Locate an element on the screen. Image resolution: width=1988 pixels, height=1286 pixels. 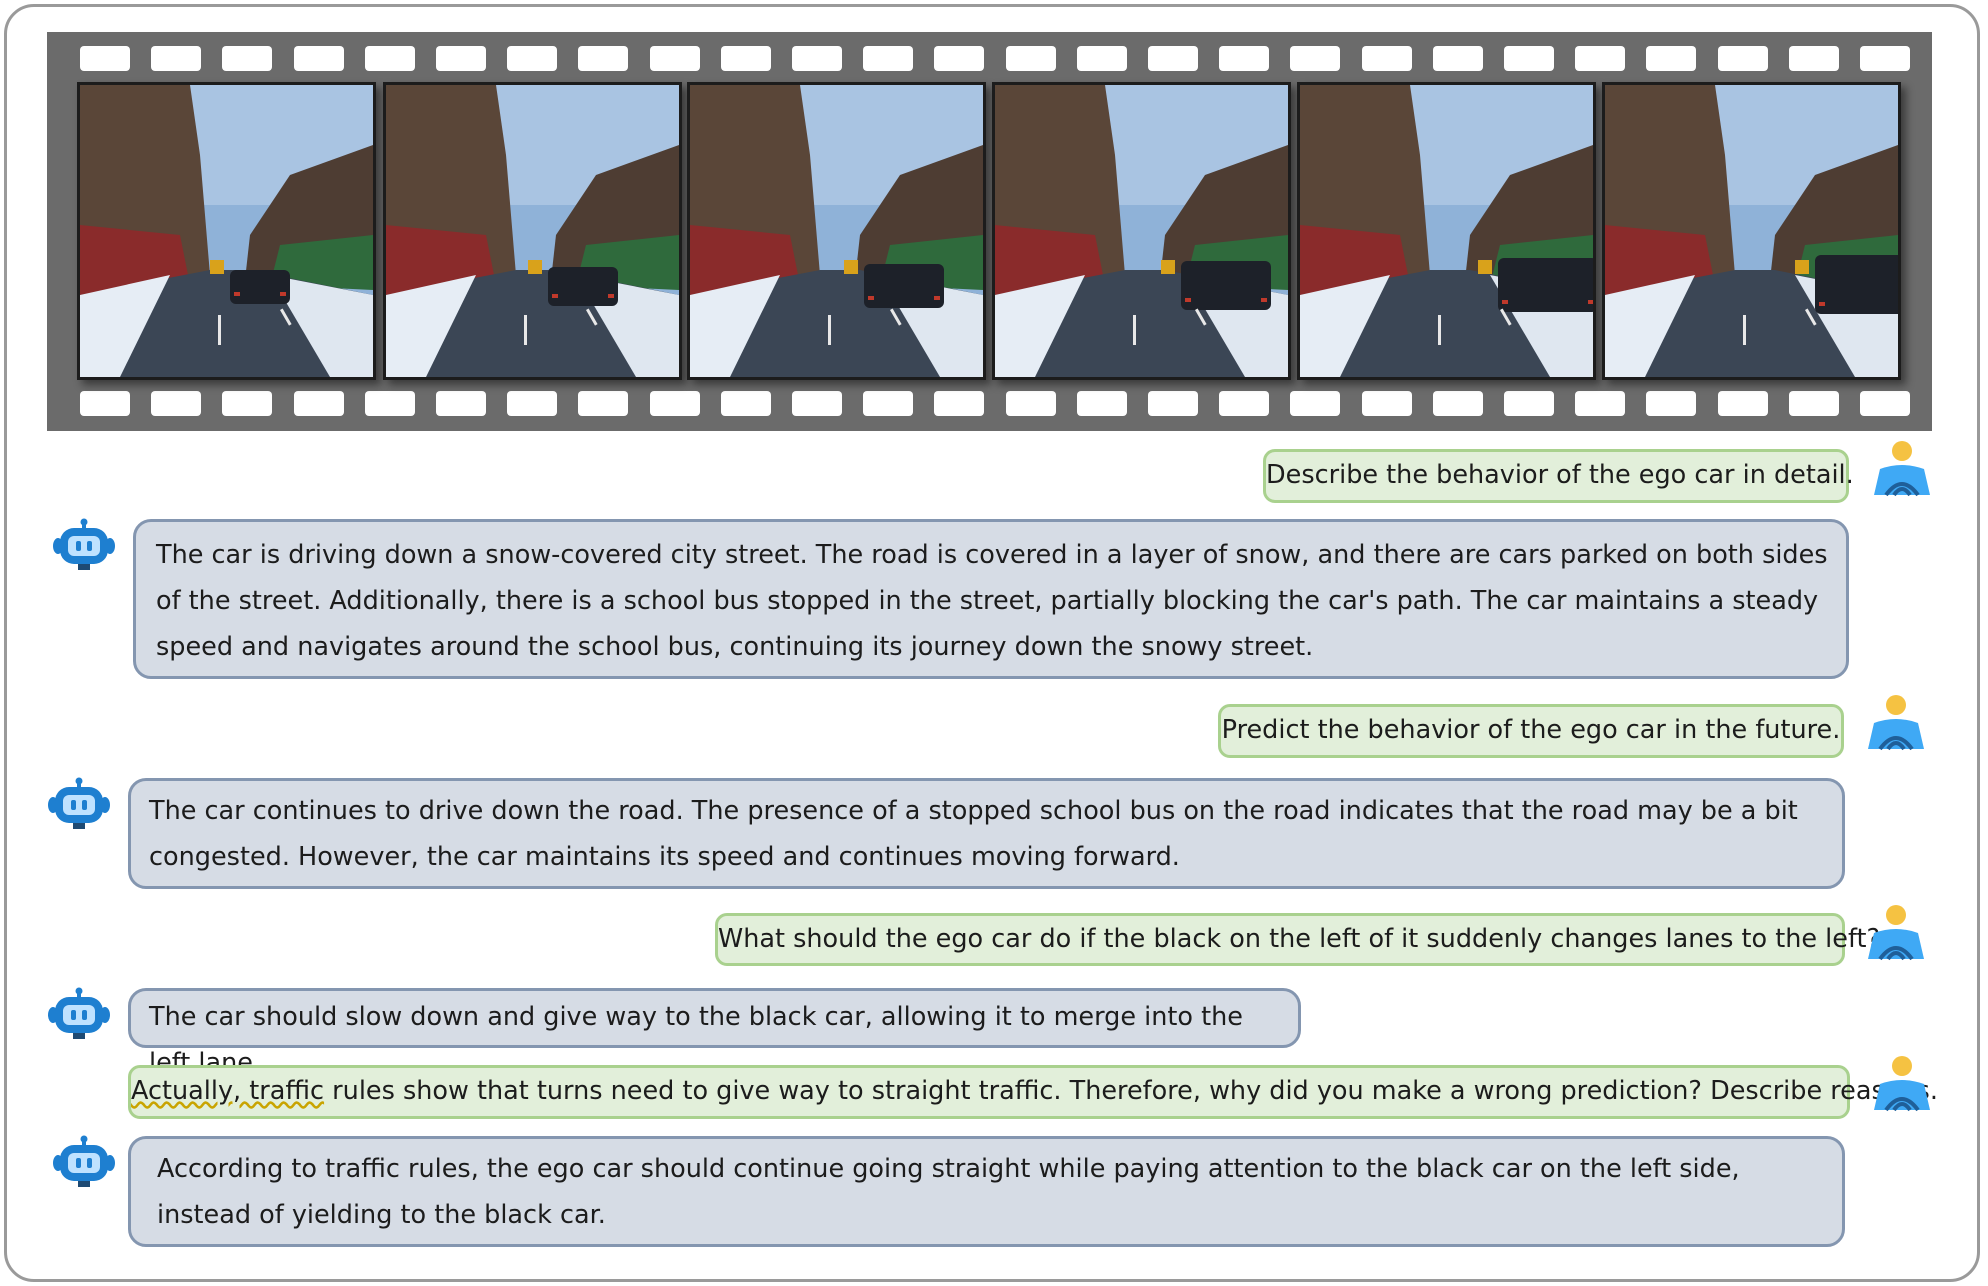
user-message-4-text-squiggle: Actually, traffic is located at coordinates (228, 1091).